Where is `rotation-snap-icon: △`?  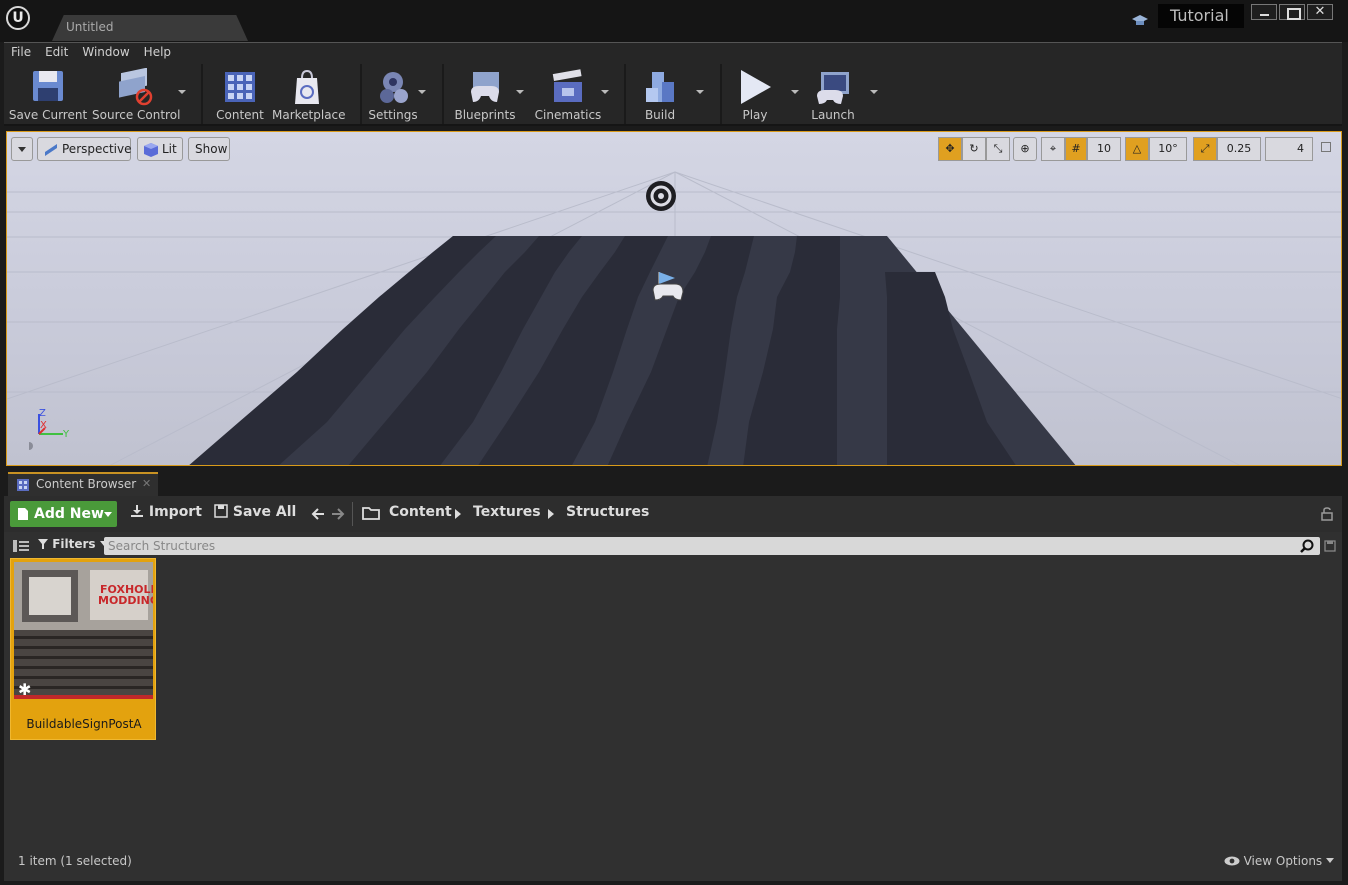
rotation-snap-icon: △ is located at coordinates (1137, 149).